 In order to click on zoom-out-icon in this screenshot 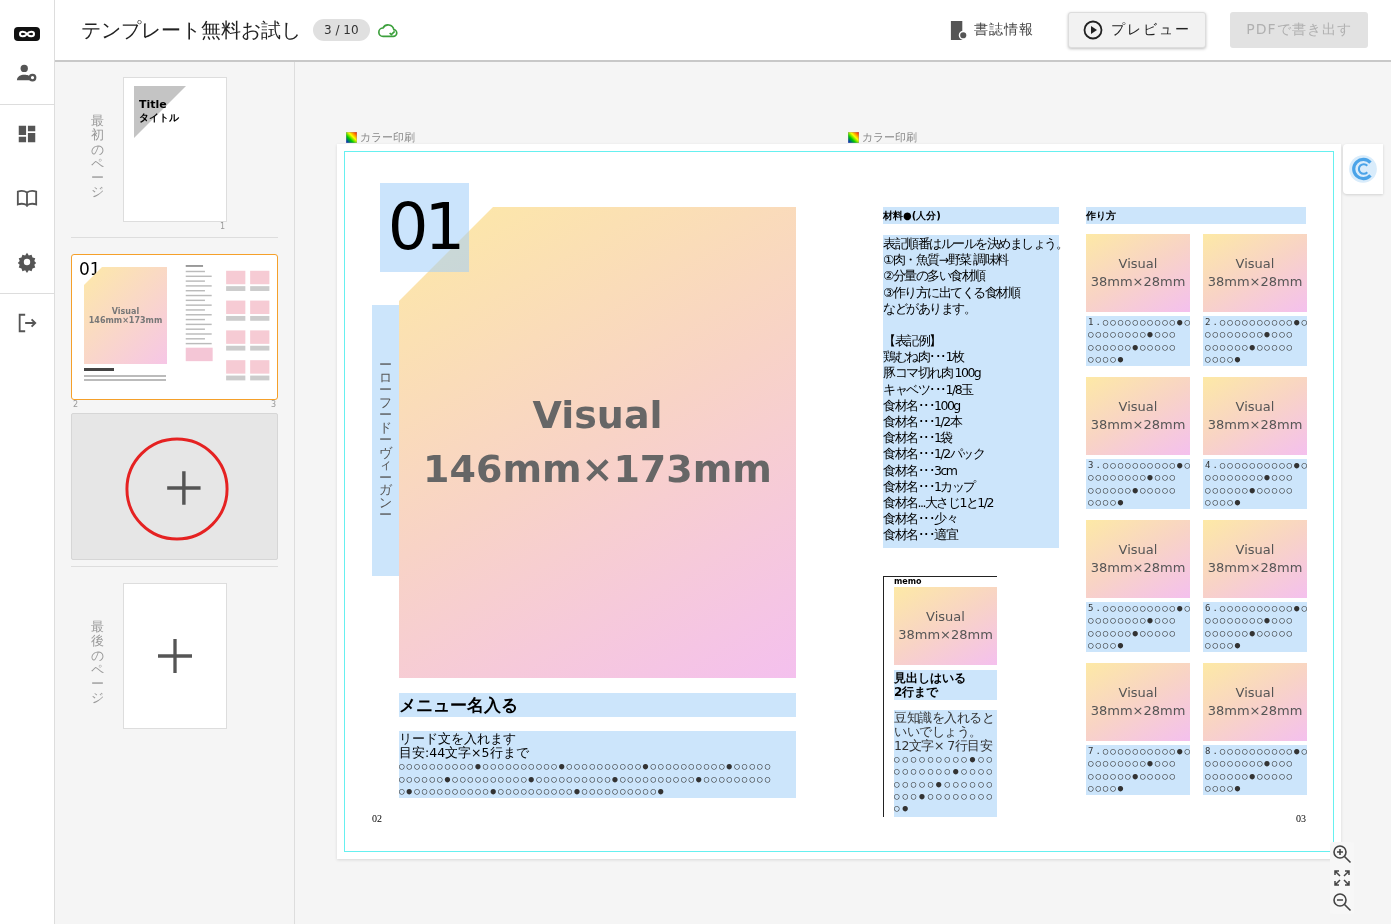, I will do `click(1342, 902)`.